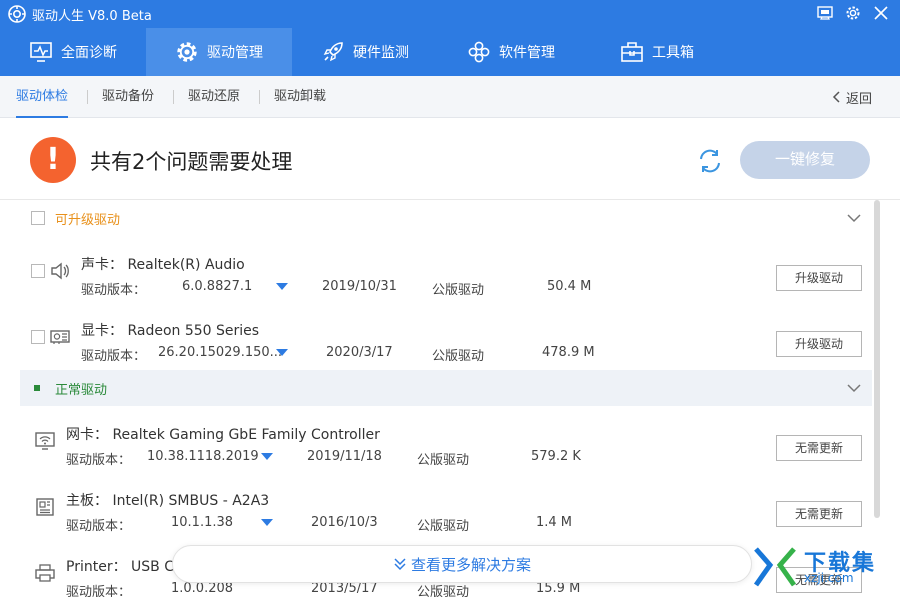 Image resolution: width=900 pixels, height=597 pixels. What do you see at coordinates (825, 13) in the screenshot?
I see `message-icon` at bounding box center [825, 13].